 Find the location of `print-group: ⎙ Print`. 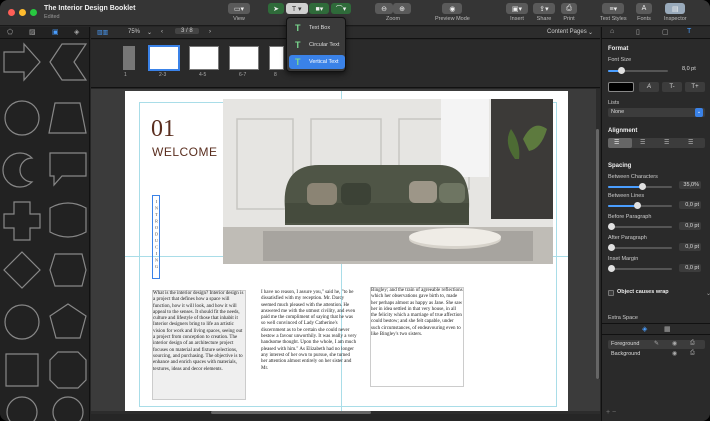

print-group: ⎙ Print is located at coordinates (569, 12).